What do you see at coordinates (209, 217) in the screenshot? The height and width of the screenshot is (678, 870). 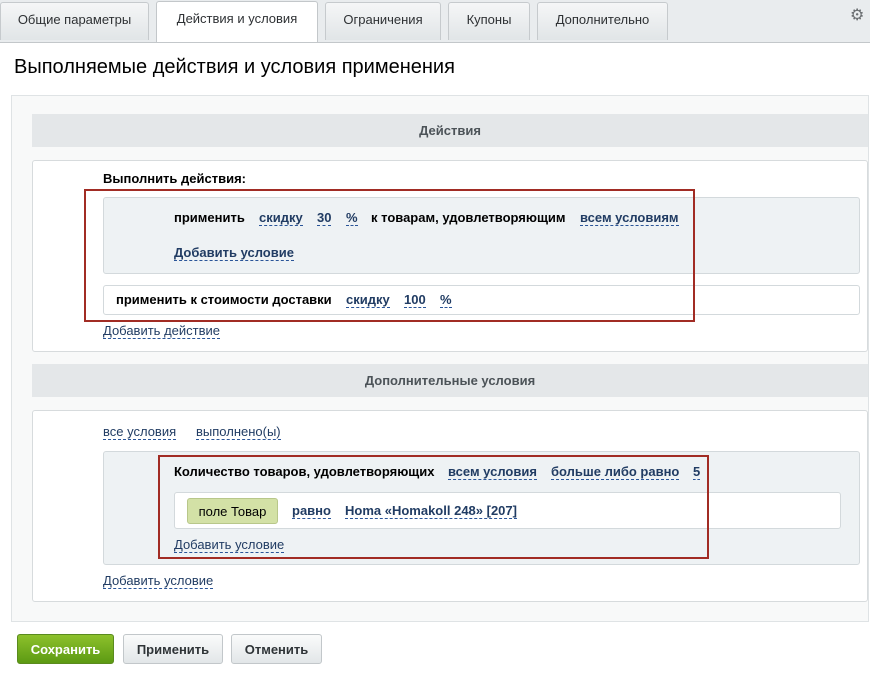 I see `apply-label: применить` at bounding box center [209, 217].